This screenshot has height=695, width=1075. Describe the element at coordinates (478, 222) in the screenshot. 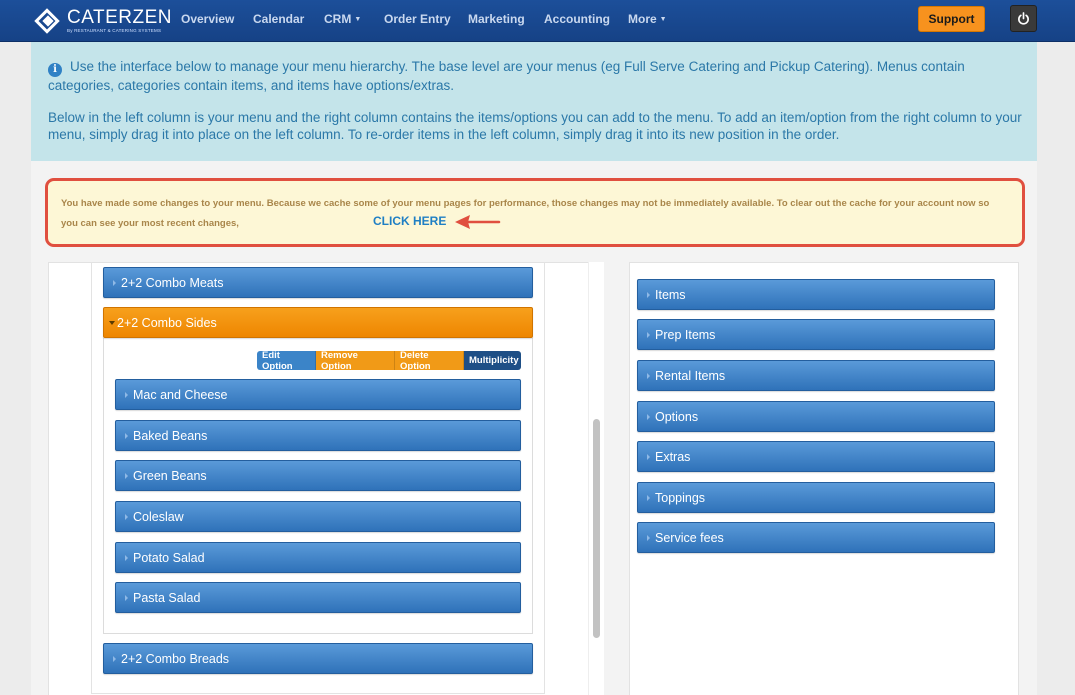

I see `arrow-left-icon` at that location.